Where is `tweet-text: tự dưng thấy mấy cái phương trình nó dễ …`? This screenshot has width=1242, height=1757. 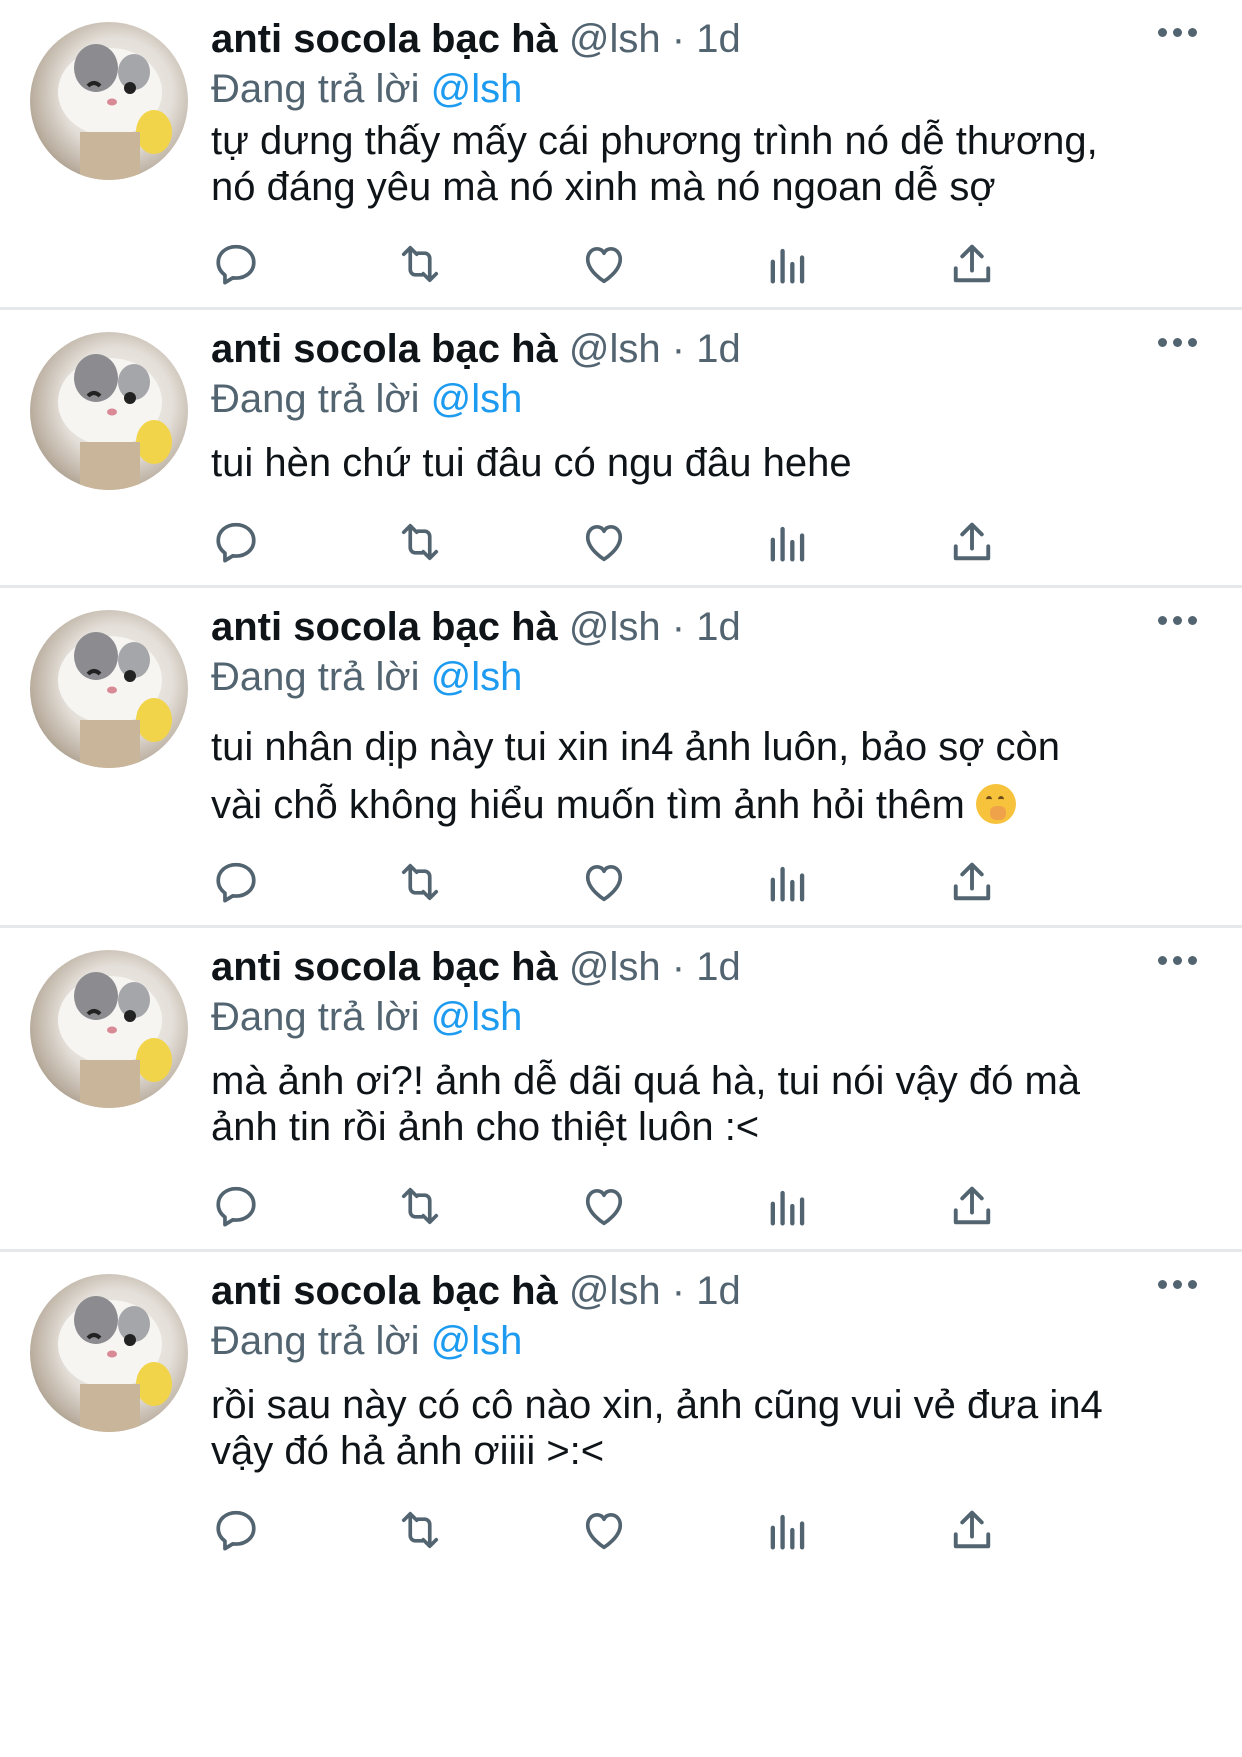
tweet-text: tự dưng thấy mấy cái phương trình nó dễ … is located at coordinates (706, 164).